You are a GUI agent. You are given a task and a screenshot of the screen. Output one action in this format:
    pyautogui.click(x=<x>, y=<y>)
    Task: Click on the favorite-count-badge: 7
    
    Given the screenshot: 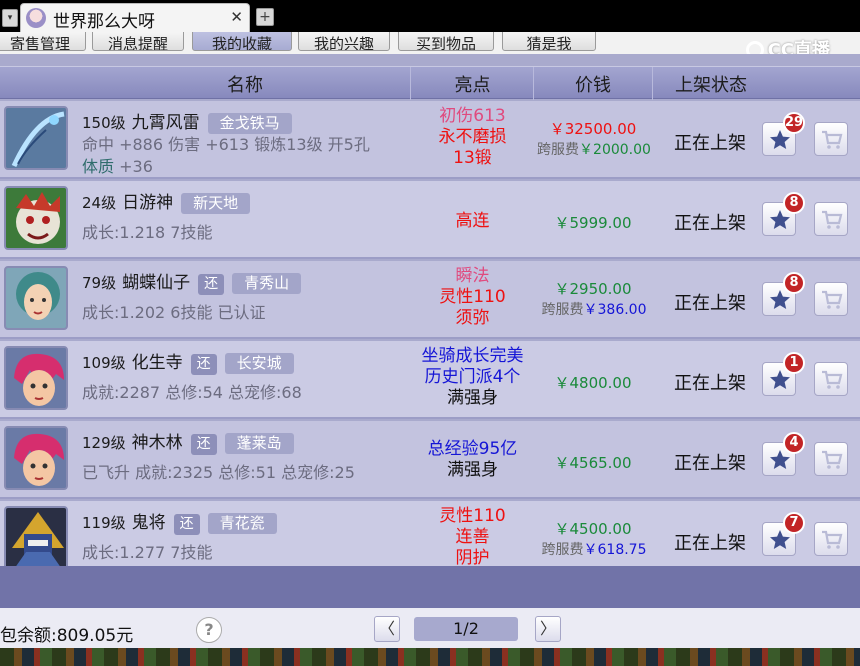 What is the action you would take?
    pyautogui.click(x=794, y=523)
    